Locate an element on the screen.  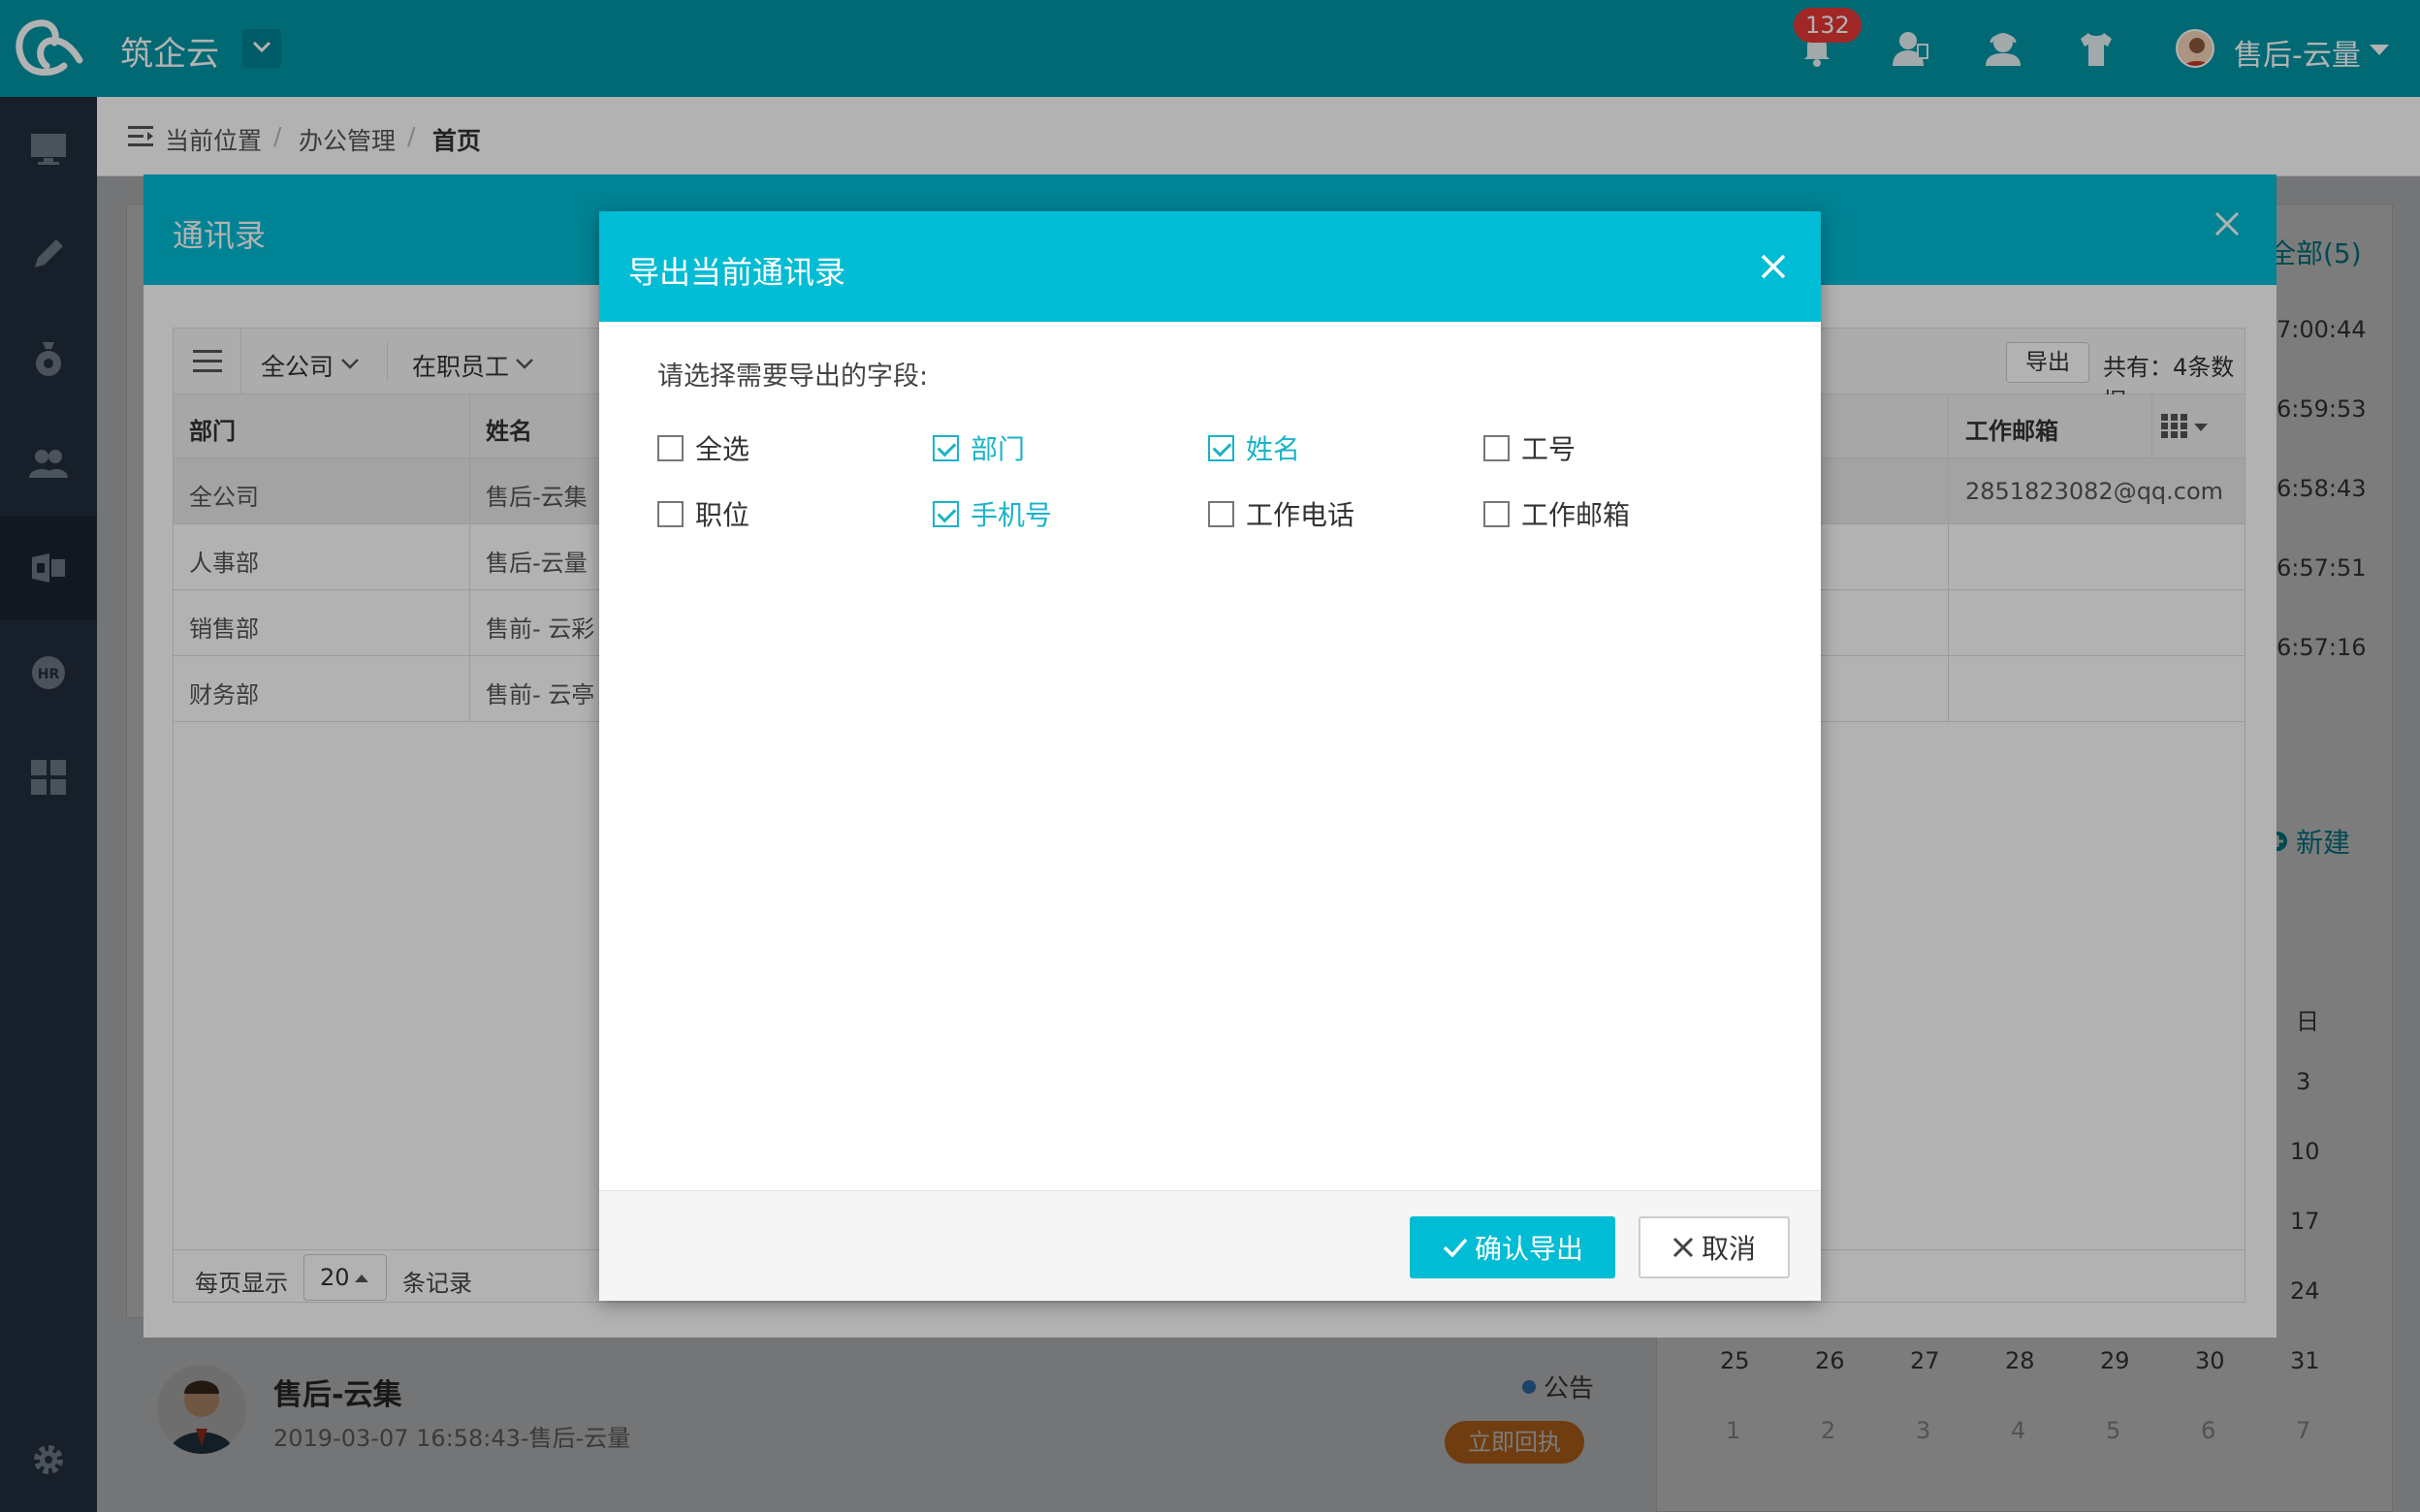
option-label: 姓名 is located at coordinates (1273, 449).